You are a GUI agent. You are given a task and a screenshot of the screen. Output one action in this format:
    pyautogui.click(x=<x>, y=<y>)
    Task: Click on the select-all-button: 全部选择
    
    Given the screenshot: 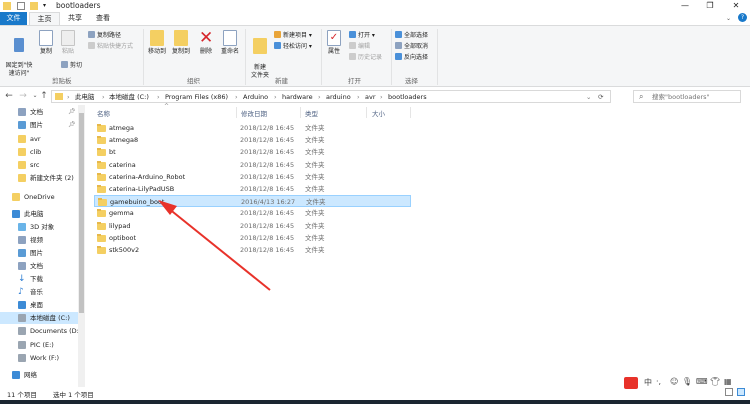 What is the action you would take?
    pyautogui.click(x=411, y=35)
    